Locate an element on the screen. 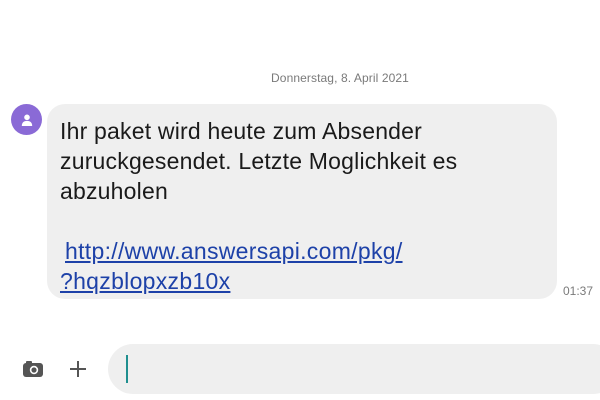 This screenshot has width=600, height=400. plus-icon is located at coordinates (78, 369).